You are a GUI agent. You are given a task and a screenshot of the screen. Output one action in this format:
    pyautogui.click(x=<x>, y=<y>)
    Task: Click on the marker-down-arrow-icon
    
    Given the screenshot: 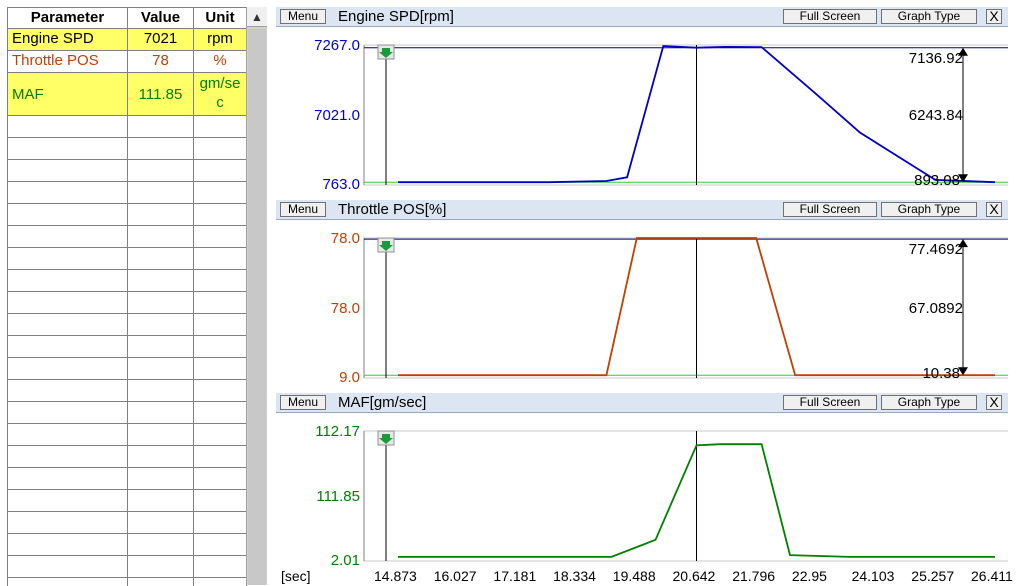 What is the action you would take?
    pyautogui.click(x=386, y=52)
    